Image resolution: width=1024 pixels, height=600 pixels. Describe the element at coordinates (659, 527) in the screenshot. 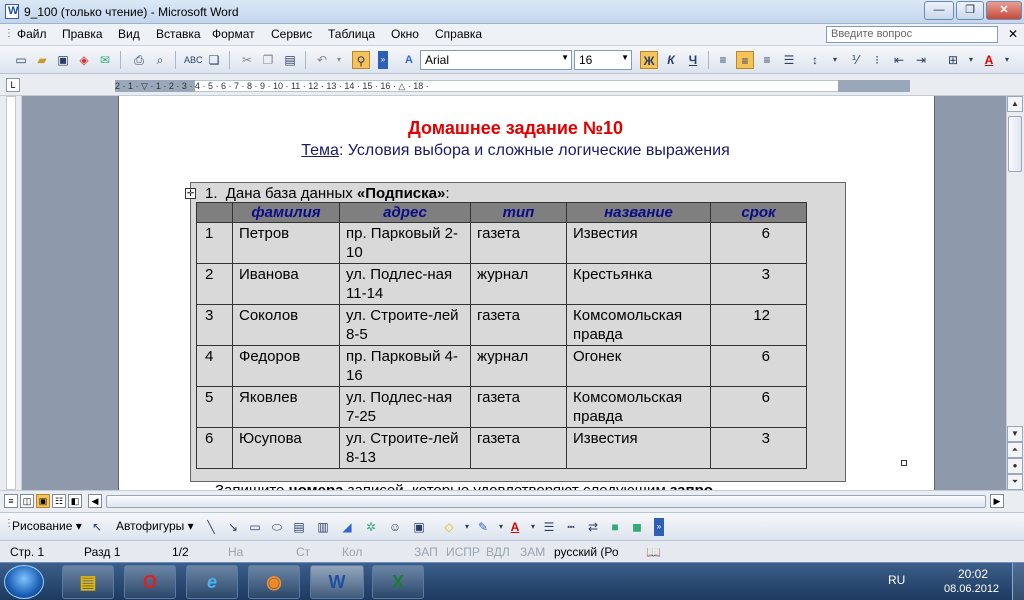

I see `drawbar-options-icon: »` at that location.